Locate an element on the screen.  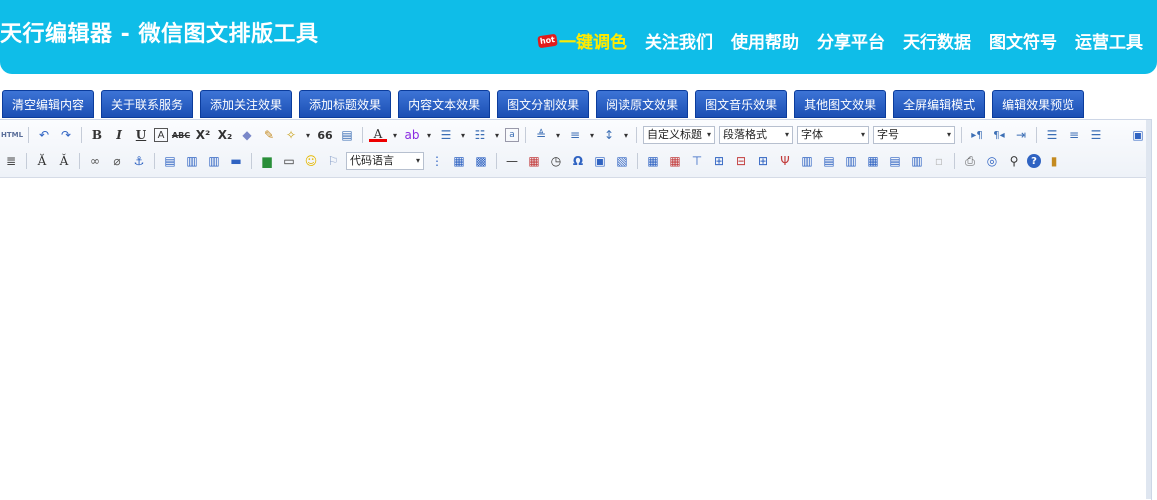
ltr-direction-icon: ▸¶ is located at coordinates (977, 135).